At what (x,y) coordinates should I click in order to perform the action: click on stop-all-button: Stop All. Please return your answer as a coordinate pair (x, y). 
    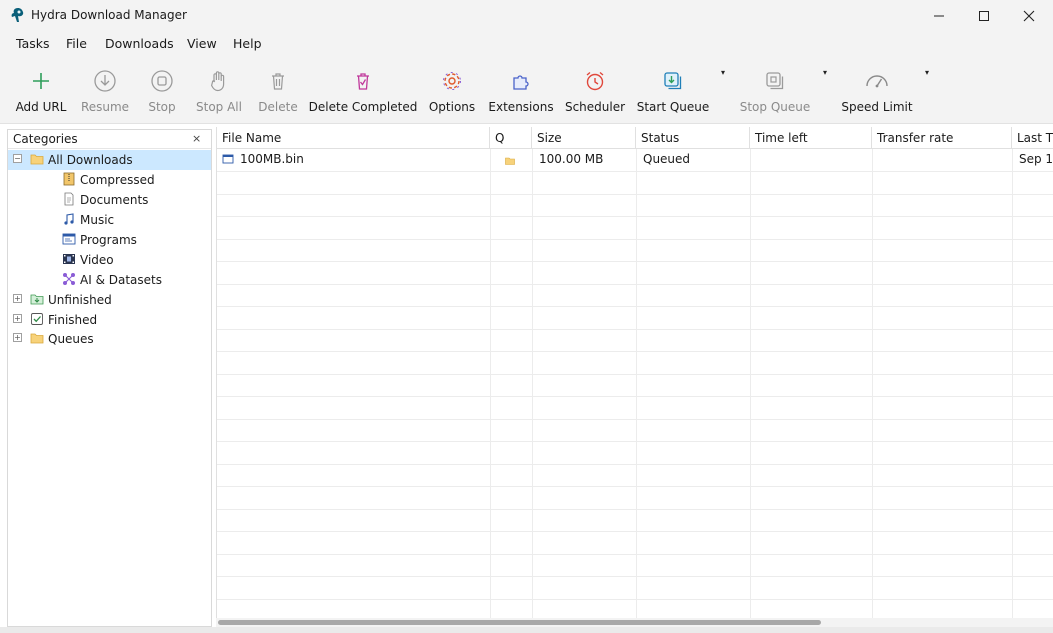
    Looking at the image, I should click on (219, 89).